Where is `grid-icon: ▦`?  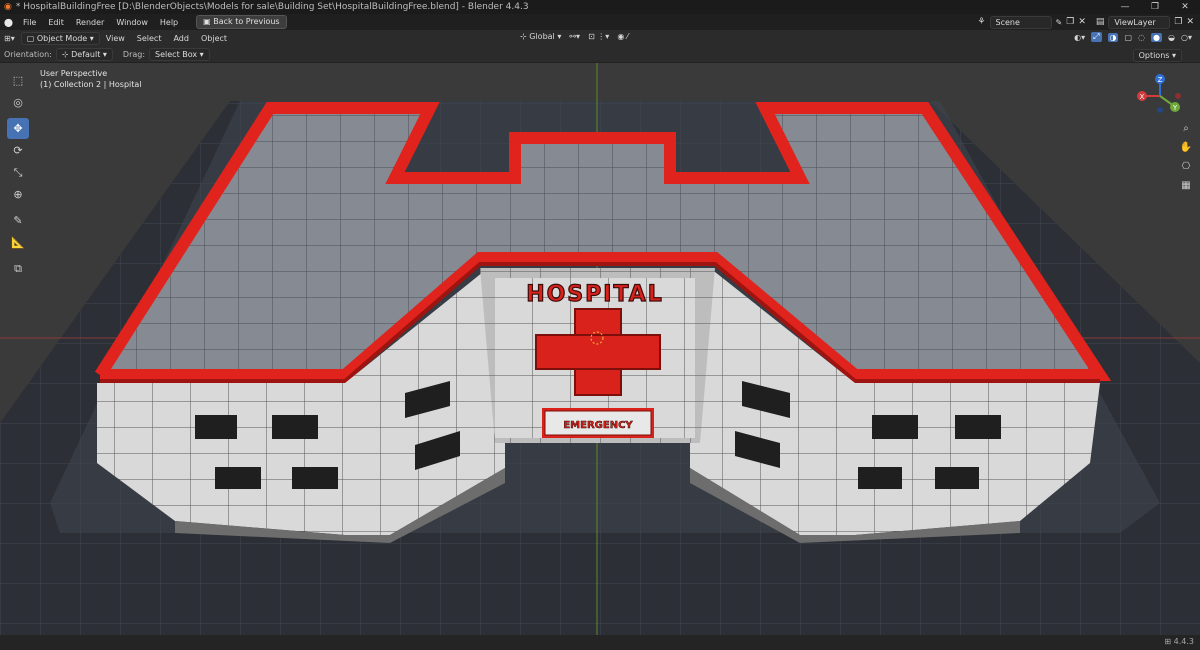 grid-icon: ▦ is located at coordinates (1186, 185).